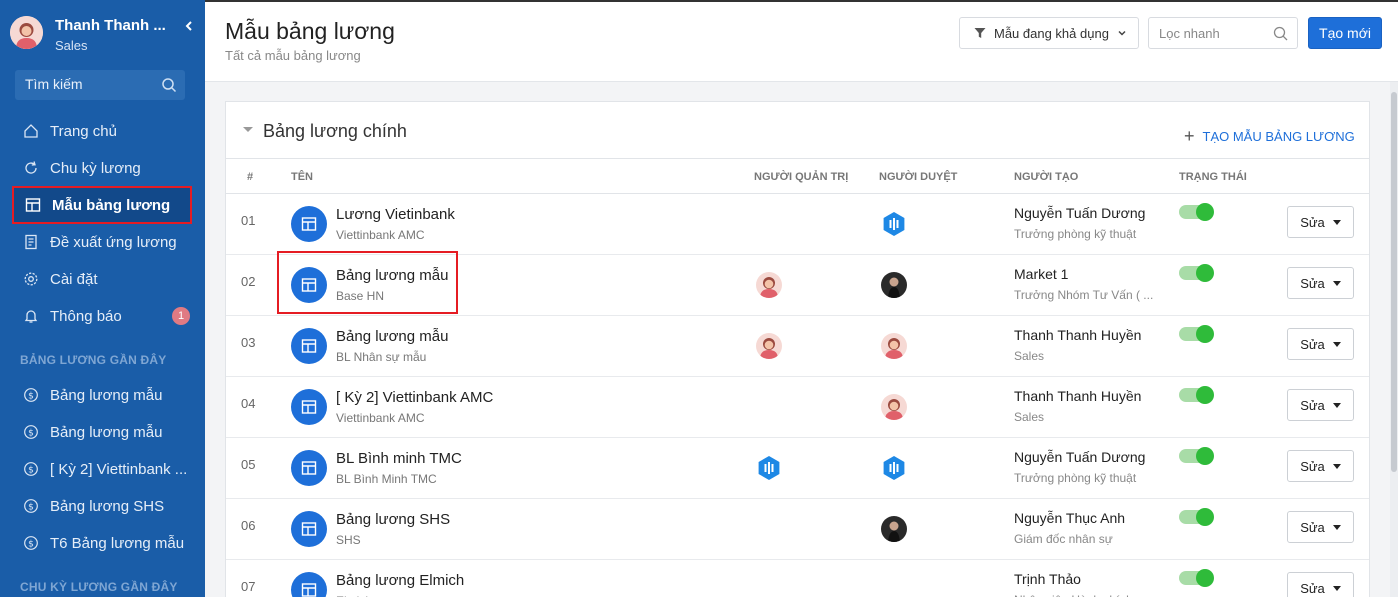 This screenshot has width=1398, height=597. What do you see at coordinates (1345, 33) in the screenshot?
I see `create-button: Tạo mới` at bounding box center [1345, 33].